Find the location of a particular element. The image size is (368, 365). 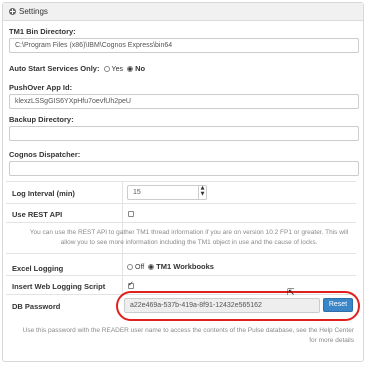

log-interval-label: Log Interval (min) is located at coordinates (43, 193).